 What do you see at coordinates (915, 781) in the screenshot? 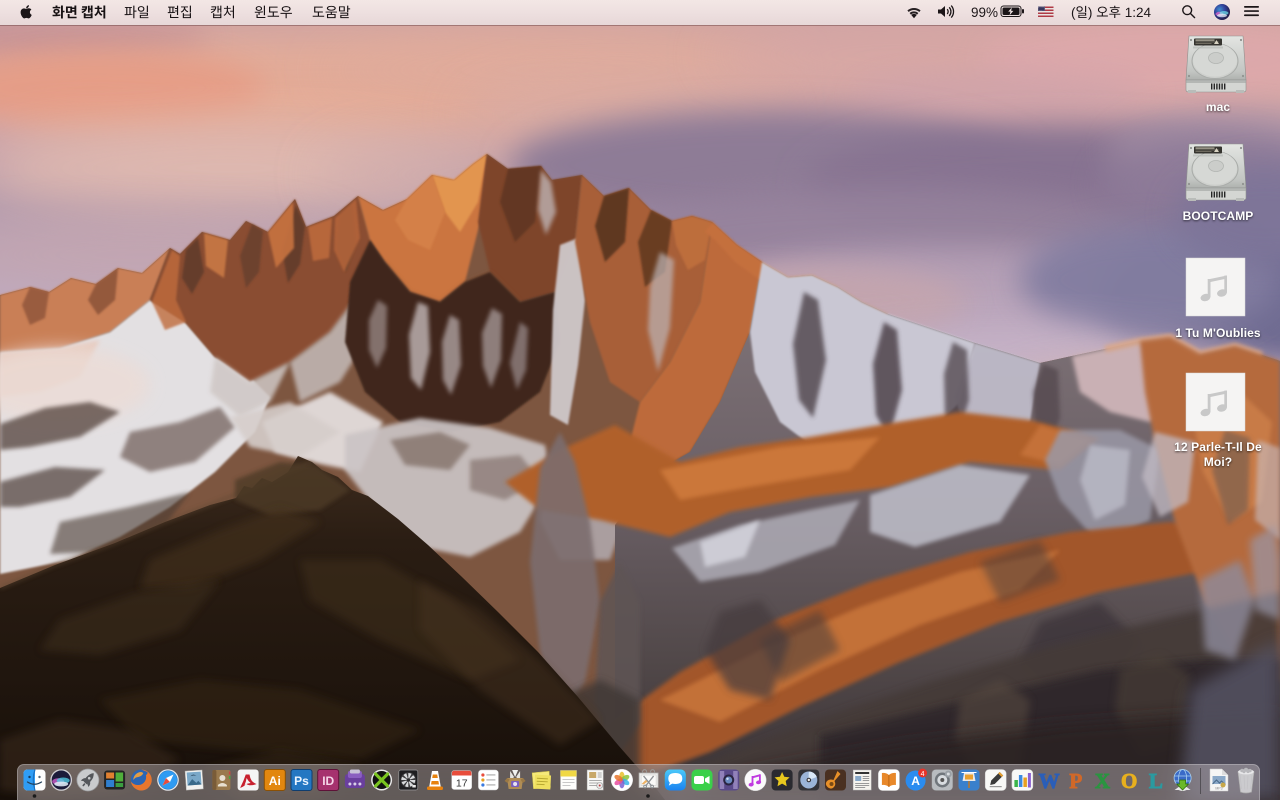
I see `svg-text: A` at bounding box center [915, 781].